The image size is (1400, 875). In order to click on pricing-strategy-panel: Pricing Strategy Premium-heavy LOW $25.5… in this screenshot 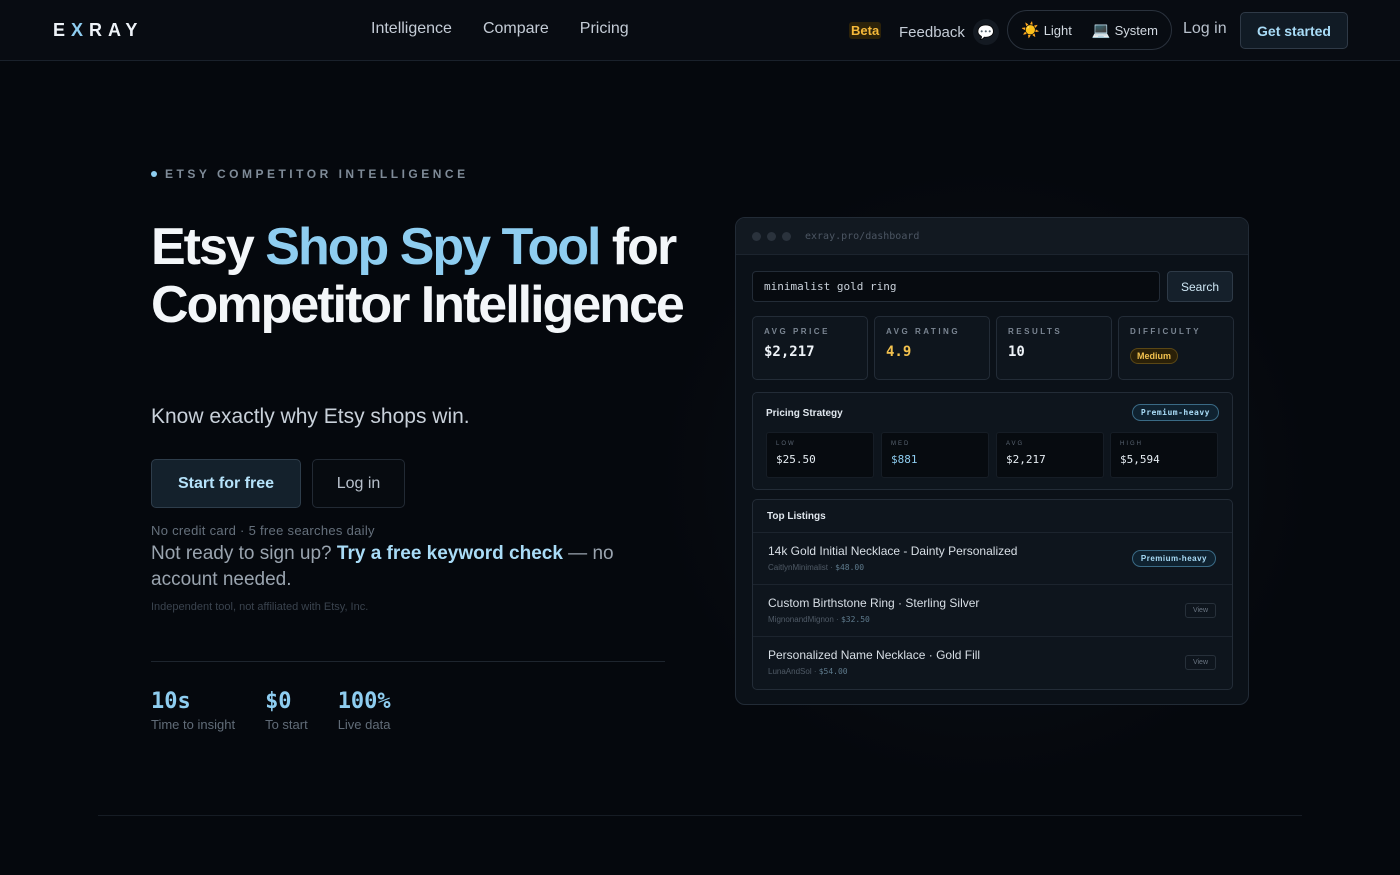, I will do `click(992, 441)`.